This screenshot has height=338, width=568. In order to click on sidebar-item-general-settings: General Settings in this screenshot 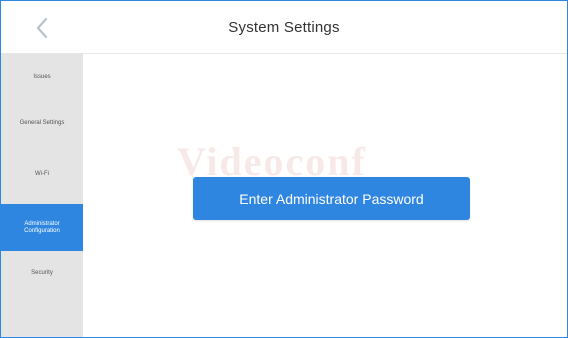, I will do `click(42, 123)`.